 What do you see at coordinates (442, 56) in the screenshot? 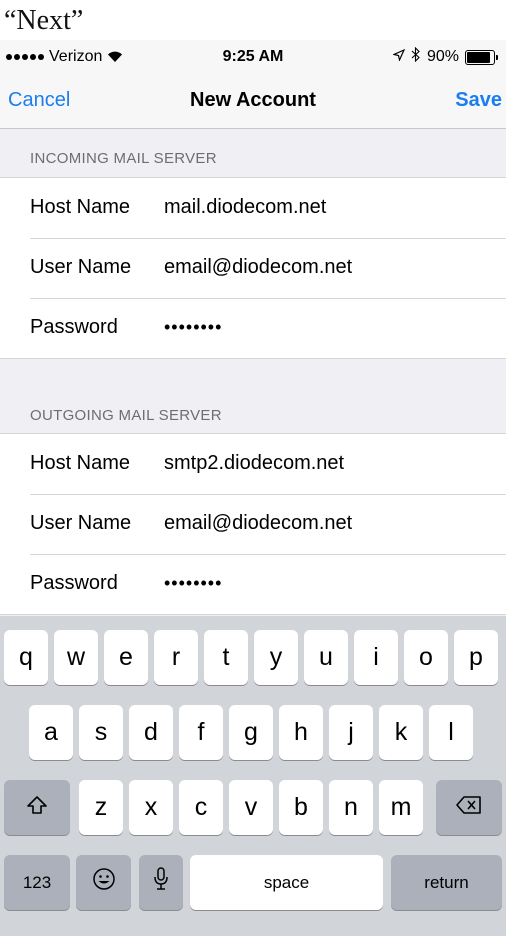
I see `battery-percent: 90%` at bounding box center [442, 56].